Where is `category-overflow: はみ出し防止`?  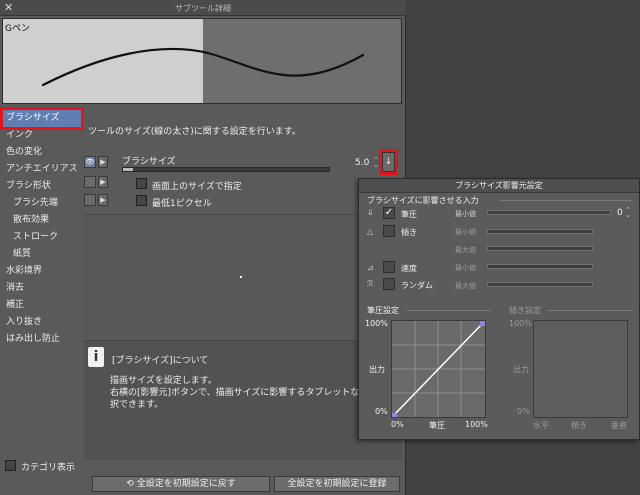 category-overflow: はみ出し防止 is located at coordinates (42, 339).